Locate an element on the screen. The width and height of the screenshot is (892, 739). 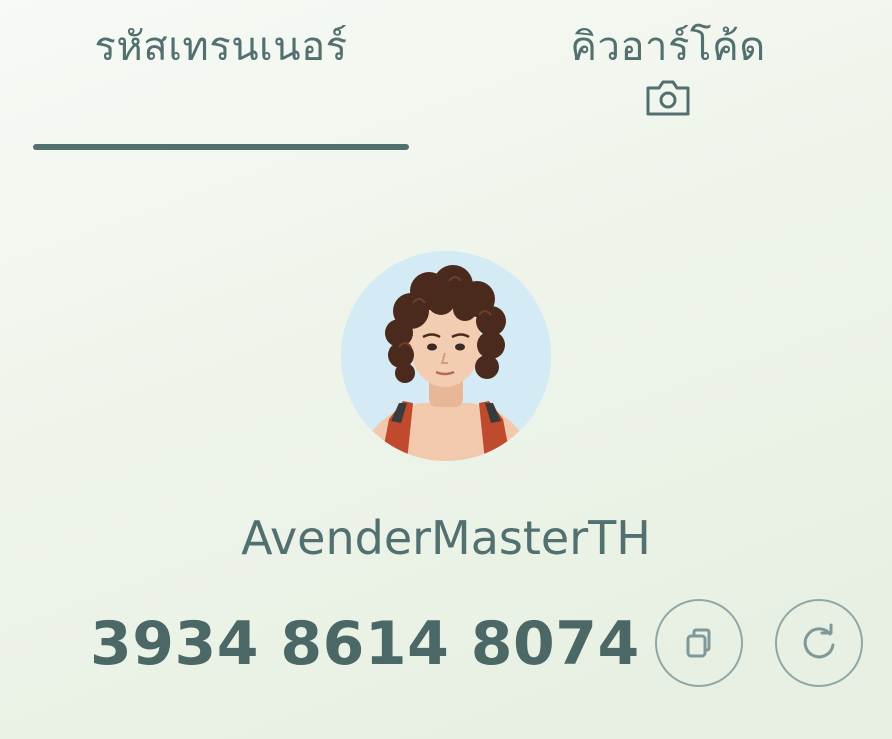
trainer-code: 3934 8614 8074 is located at coordinates (365, 644).